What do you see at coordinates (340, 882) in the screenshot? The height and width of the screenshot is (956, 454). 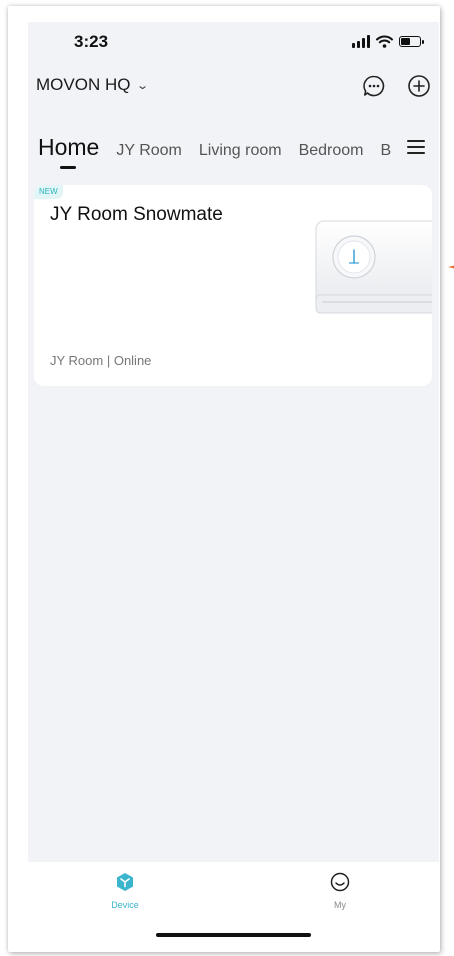 I see `smile-face-icon` at bounding box center [340, 882].